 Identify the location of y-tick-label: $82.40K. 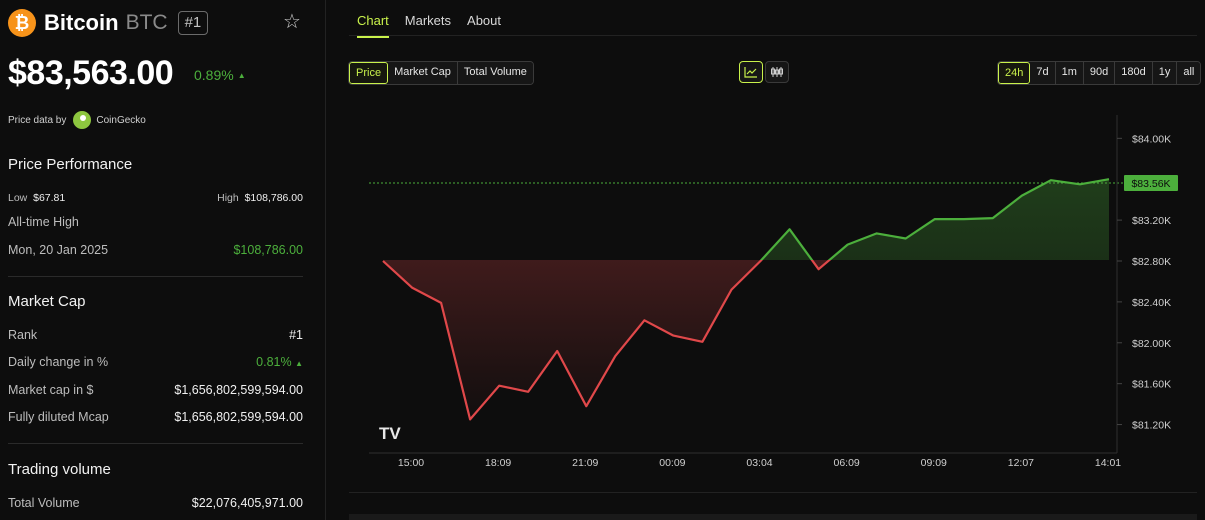
(1151, 303).